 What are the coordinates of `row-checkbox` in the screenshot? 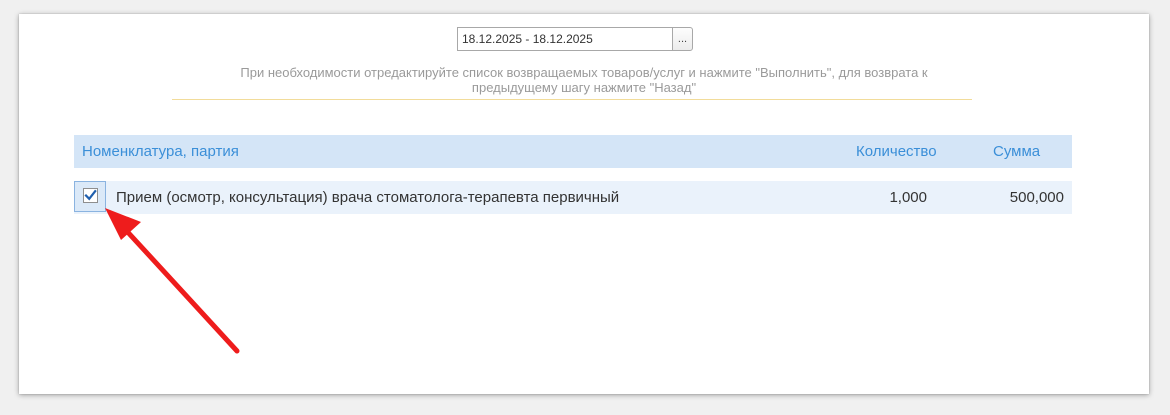 It's located at (90, 195).